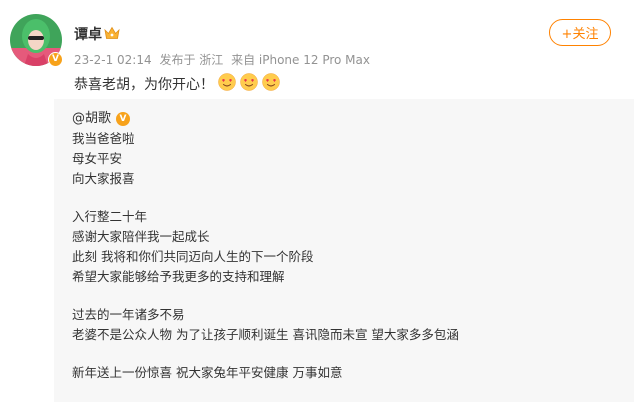 The height and width of the screenshot is (402, 634). I want to click on original-author-name: @胡歌, so click(91, 119).